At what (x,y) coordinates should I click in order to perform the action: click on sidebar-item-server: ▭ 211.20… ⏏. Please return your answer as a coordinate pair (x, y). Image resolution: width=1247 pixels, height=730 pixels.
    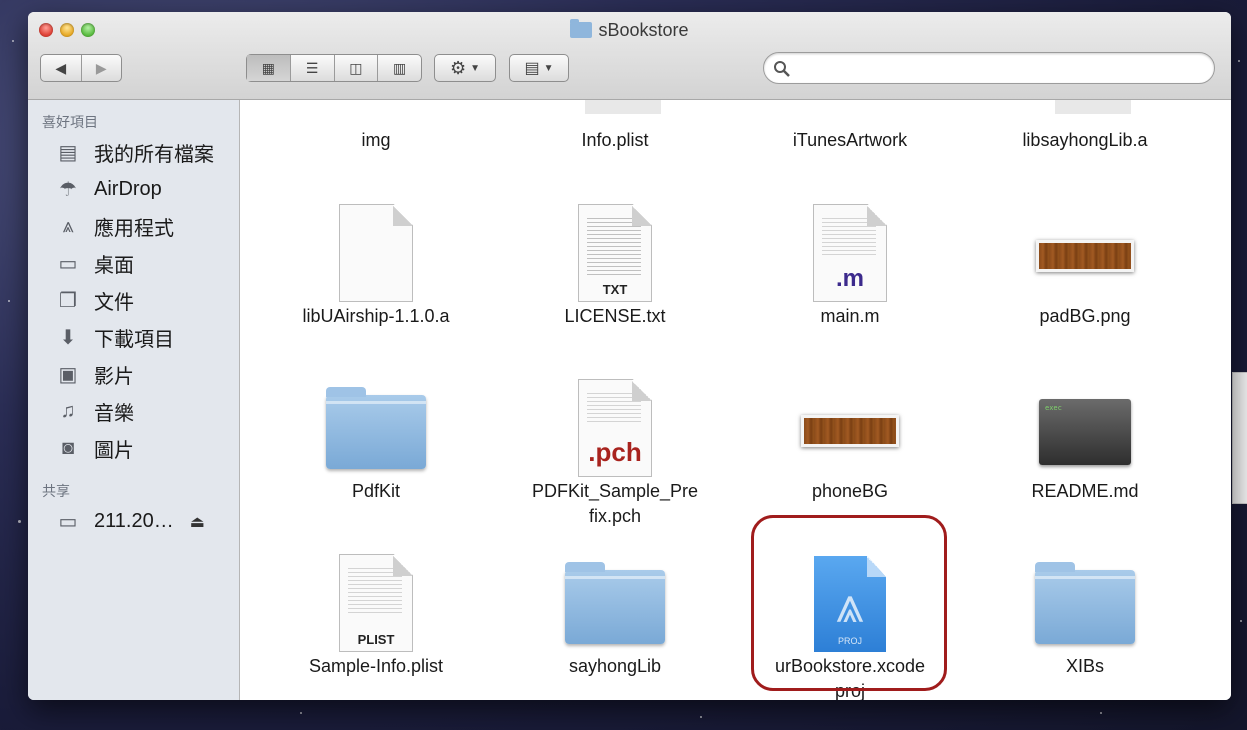
    Looking at the image, I should click on (133, 521).